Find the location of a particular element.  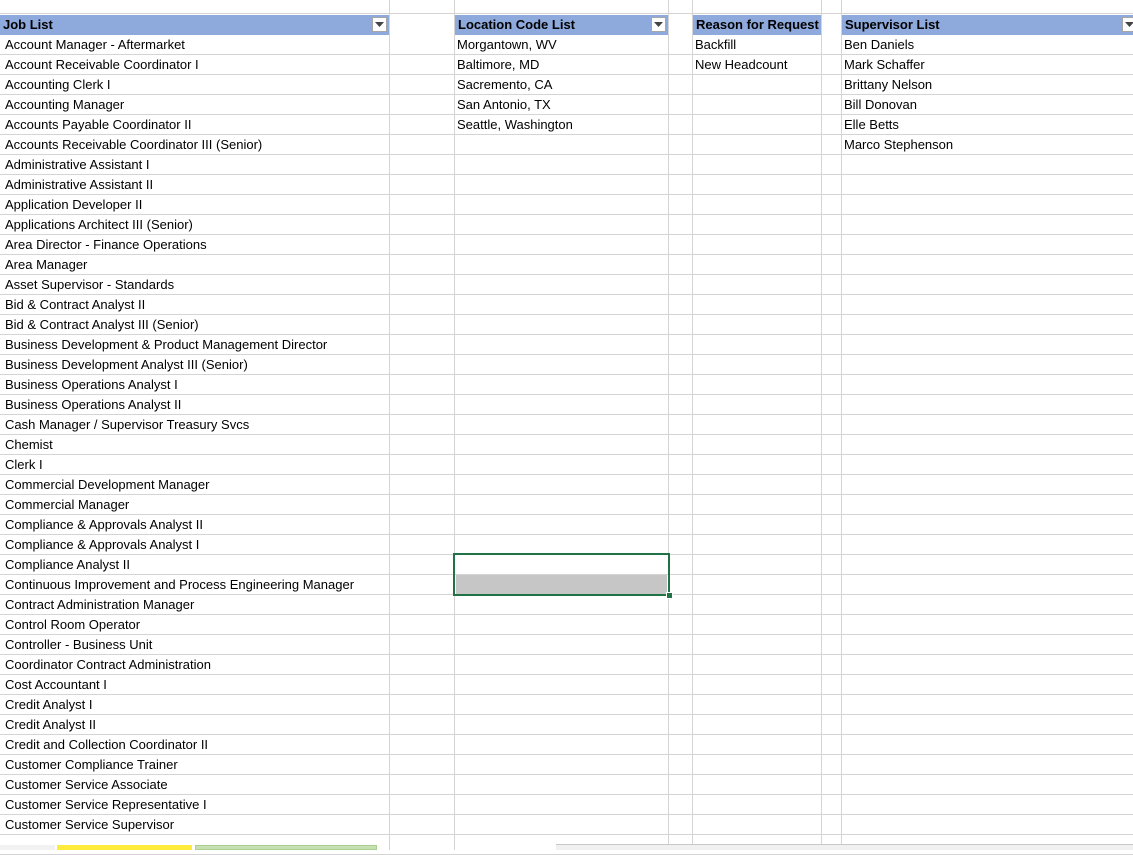

job-cell: Customer Service Associate is located at coordinates (84, 785).